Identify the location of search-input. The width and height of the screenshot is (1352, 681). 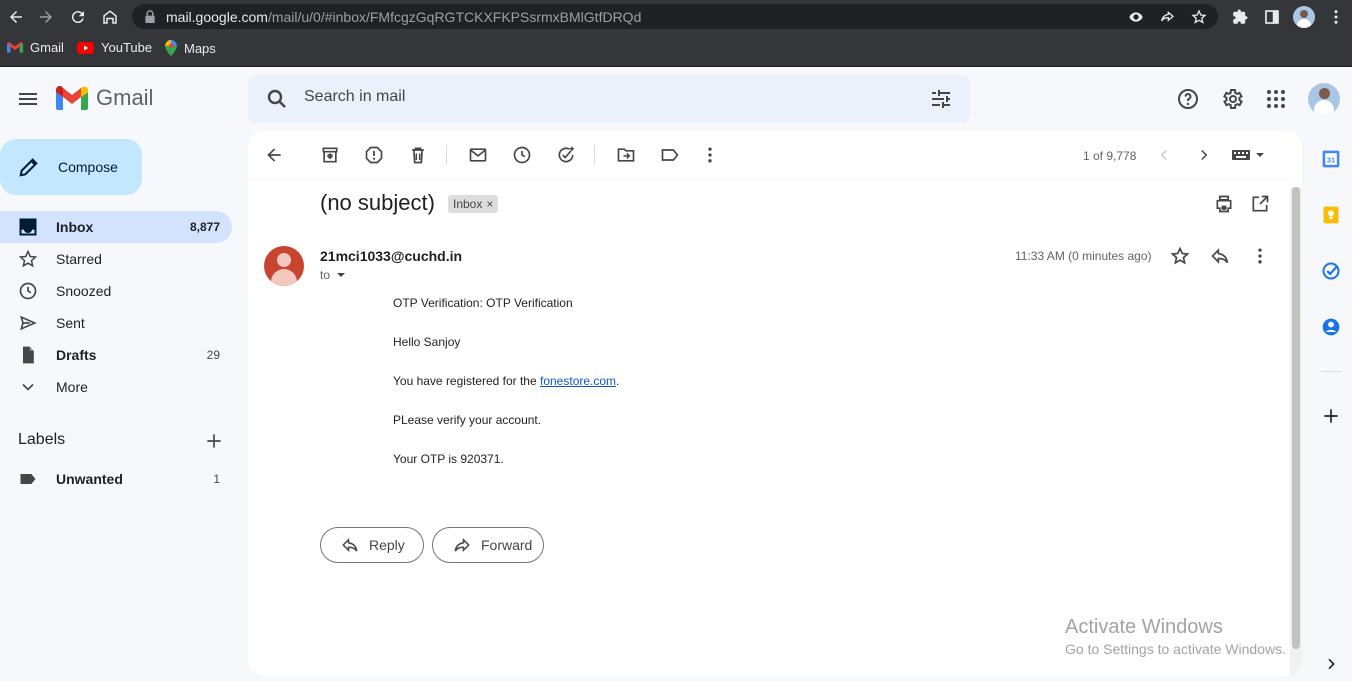
(584, 97).